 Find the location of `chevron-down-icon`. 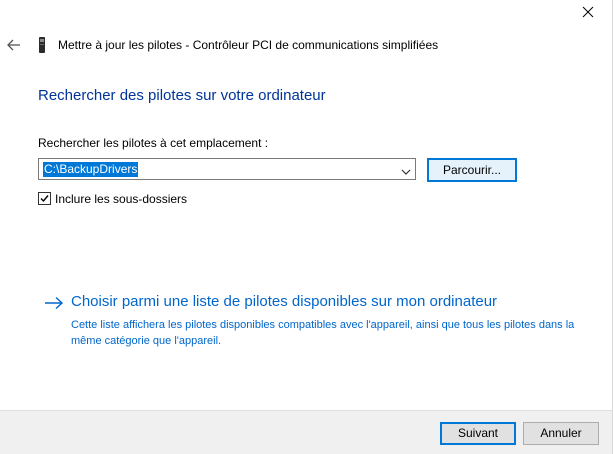

chevron-down-icon is located at coordinates (406, 170).